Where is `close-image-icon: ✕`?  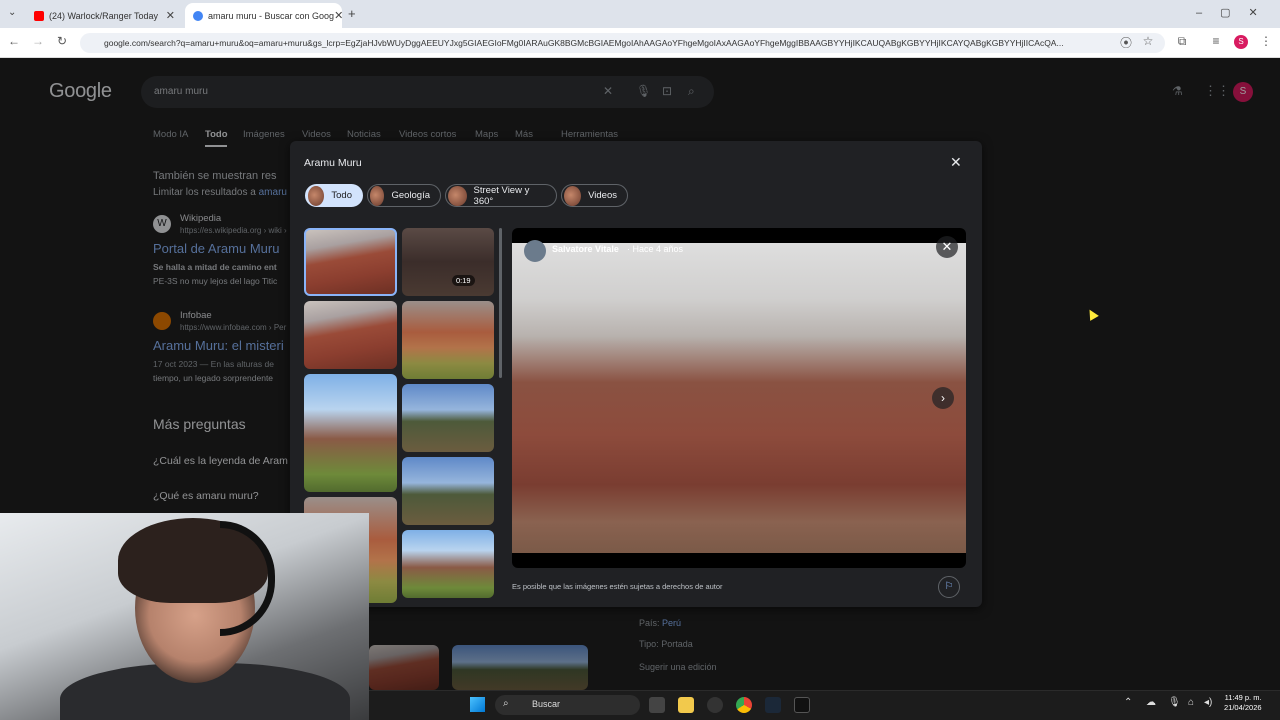
close-image-icon: ✕ is located at coordinates (947, 247).